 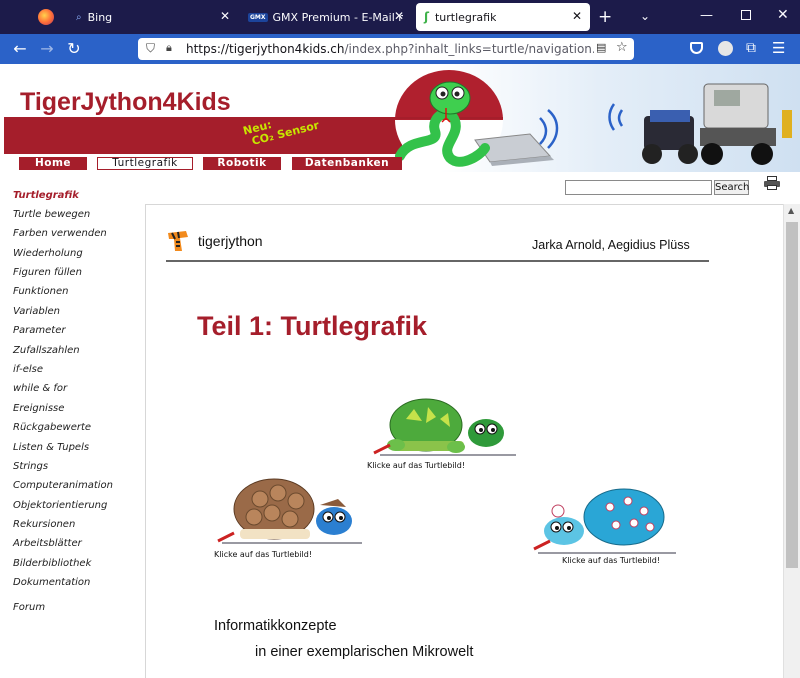 What do you see at coordinates (746, 15) in the screenshot?
I see `maximize-button` at bounding box center [746, 15].